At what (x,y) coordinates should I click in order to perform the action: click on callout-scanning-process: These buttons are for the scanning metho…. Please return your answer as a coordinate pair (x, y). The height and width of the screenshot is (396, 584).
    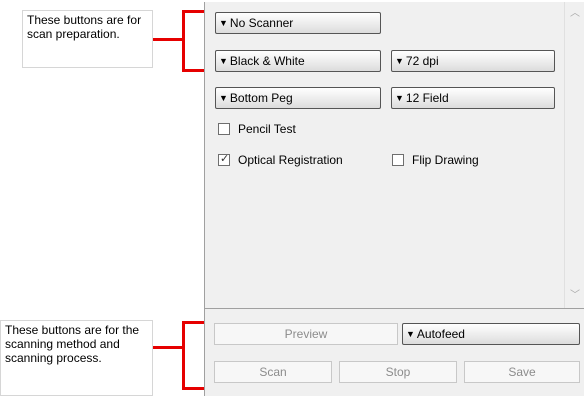
    Looking at the image, I should click on (76, 358).